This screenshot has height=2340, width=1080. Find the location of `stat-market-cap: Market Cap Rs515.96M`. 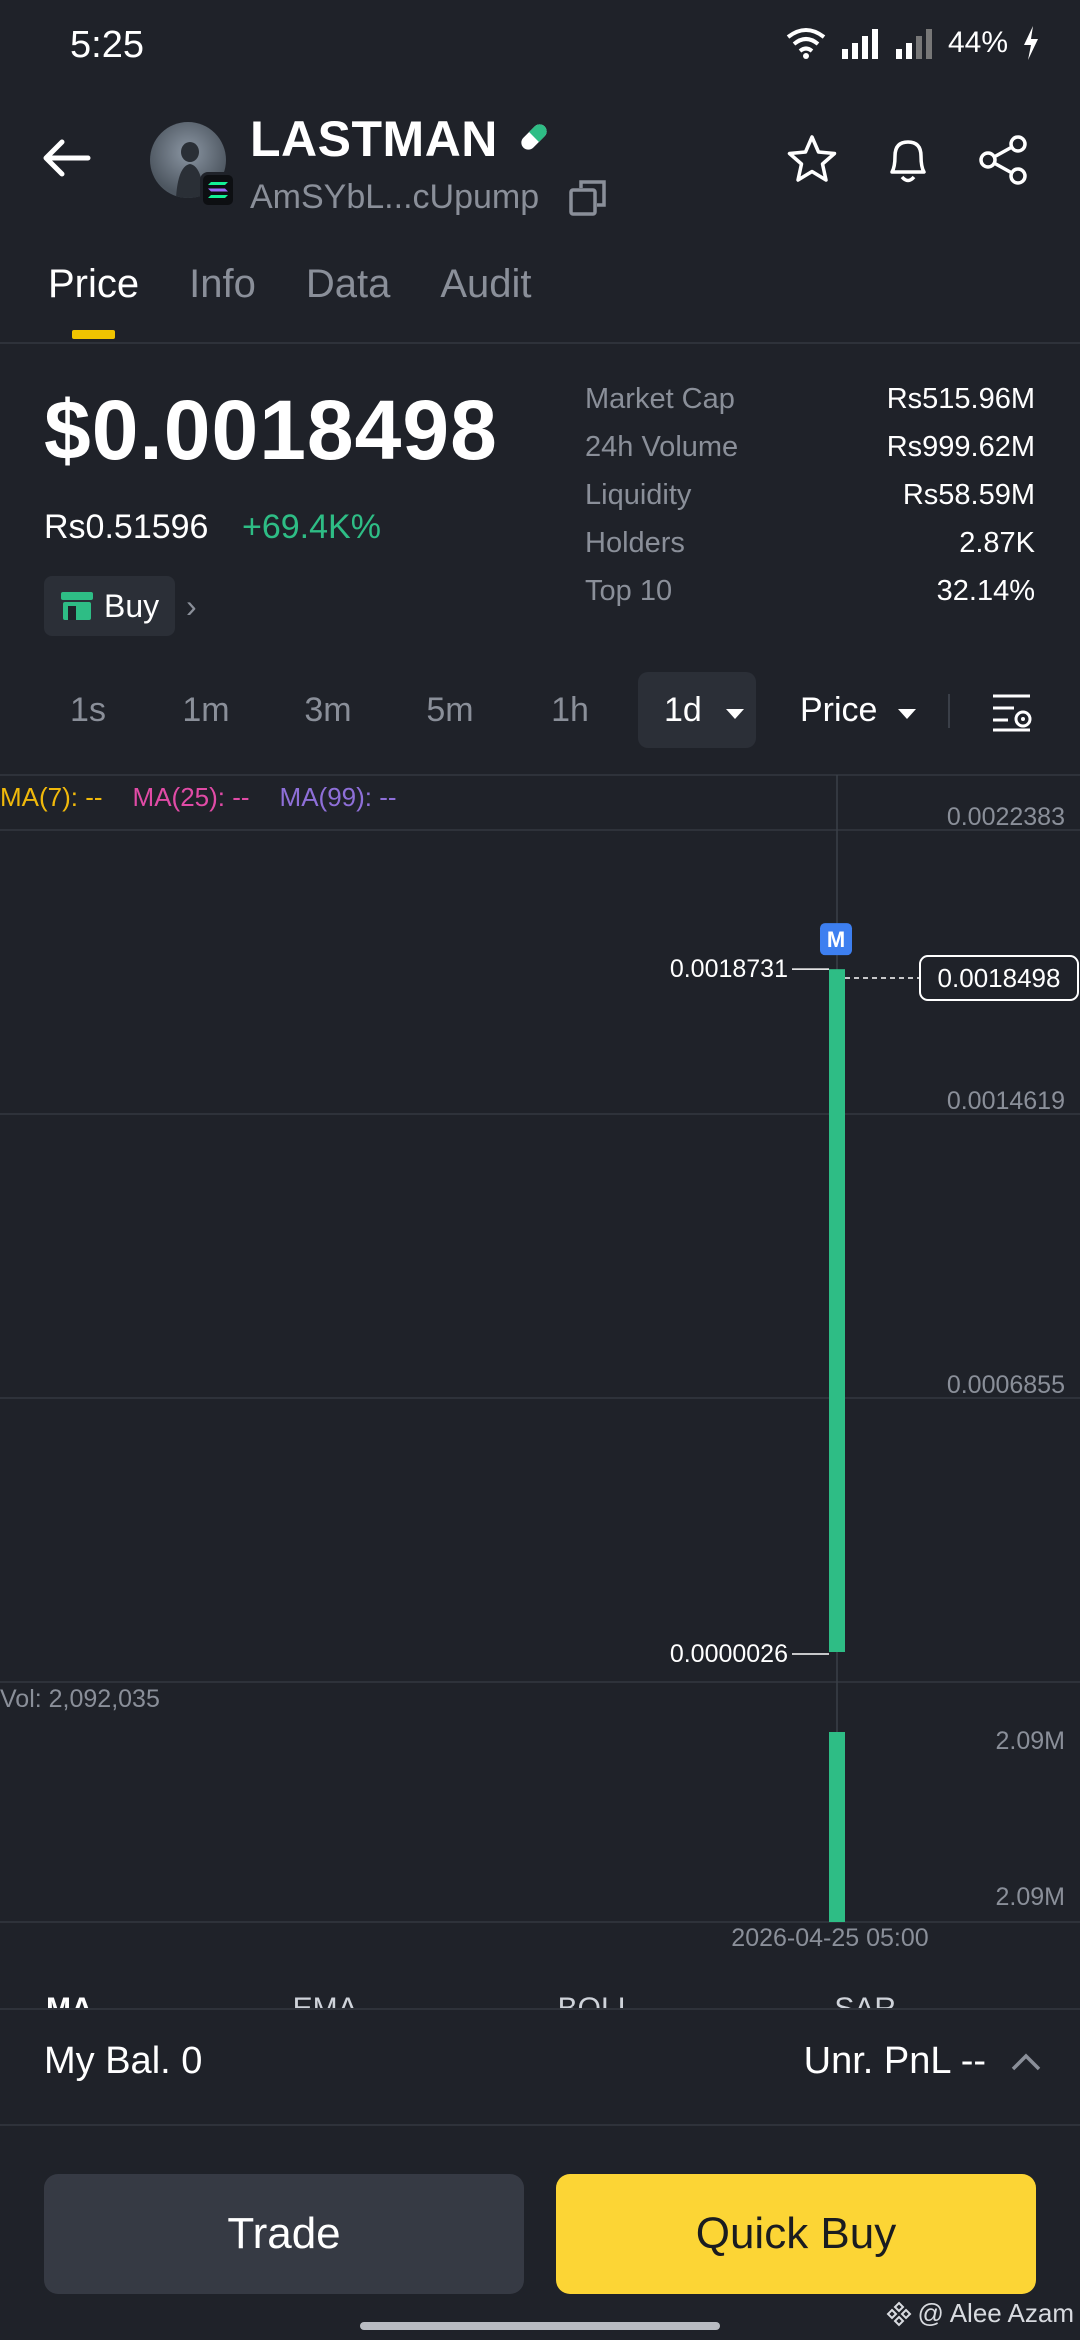

stat-market-cap: Market Cap Rs515.96M is located at coordinates (810, 399).